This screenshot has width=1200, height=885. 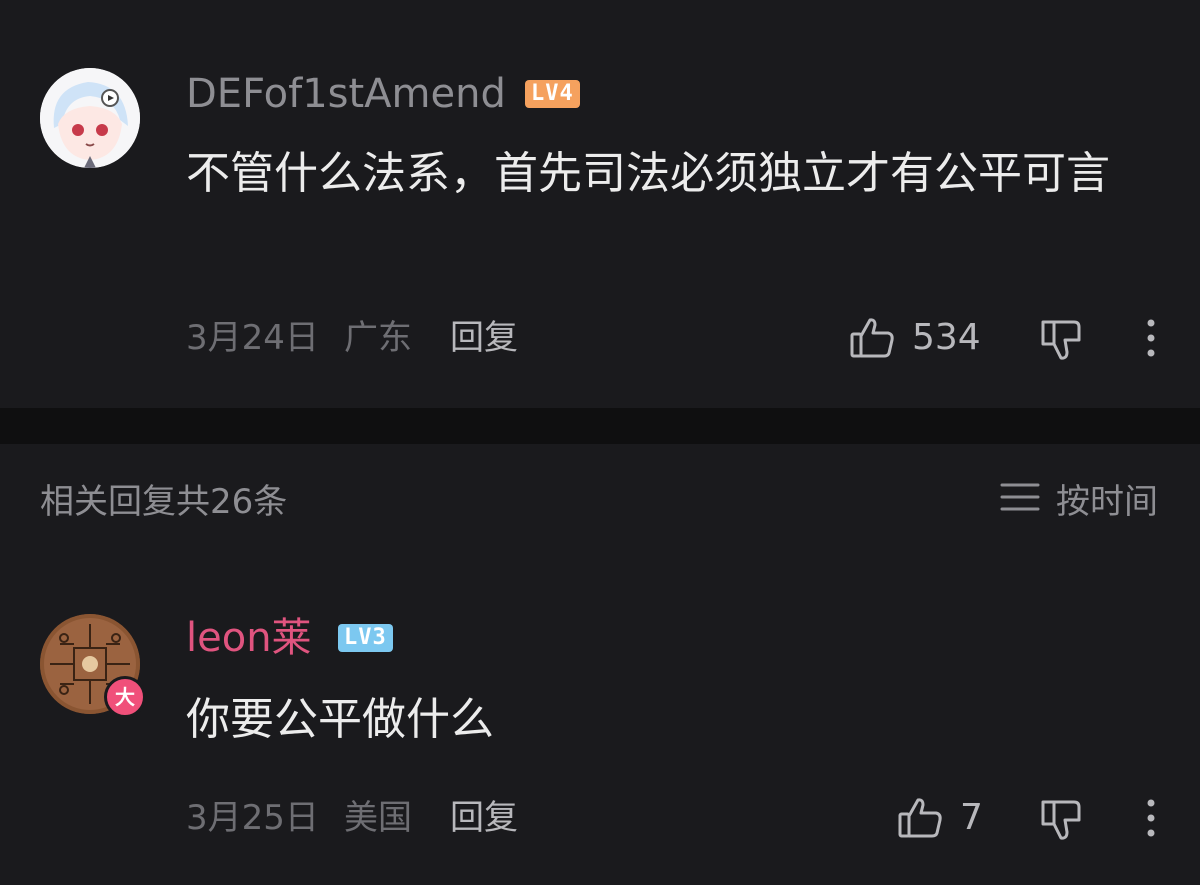 What do you see at coordinates (971, 817) in the screenshot?
I see `like-count: 7` at bounding box center [971, 817].